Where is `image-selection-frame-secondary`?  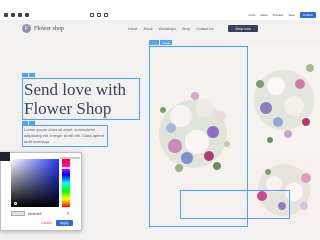 image-selection-frame-secondary is located at coordinates (235, 204).